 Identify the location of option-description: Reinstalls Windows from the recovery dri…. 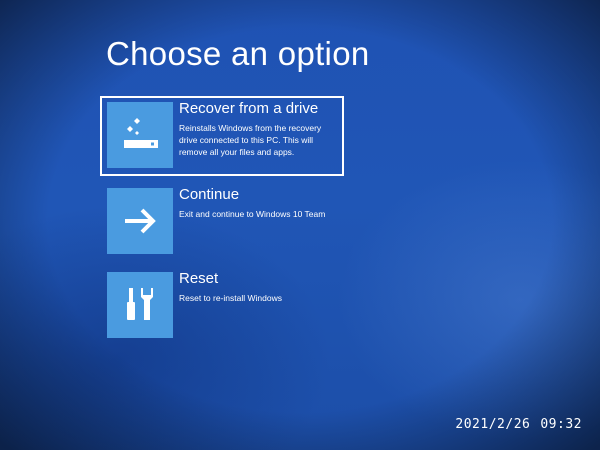
(250, 140).